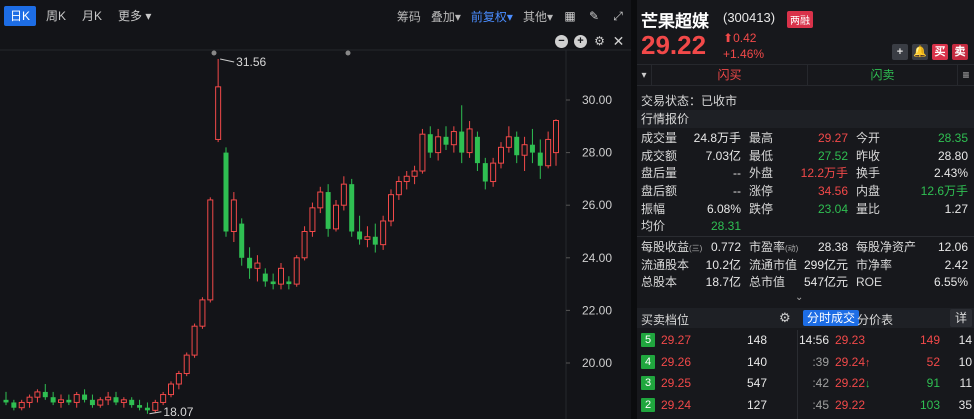 This screenshot has height=419, width=974. Describe the element at coordinates (717, 384) in the screenshot. I see `ask-row: 3 29.25 547` at that location.